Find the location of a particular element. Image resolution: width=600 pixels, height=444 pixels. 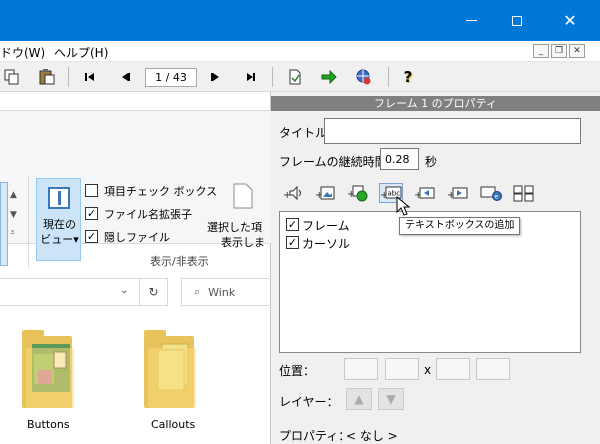

add-image-button: + is located at coordinates (325, 193).